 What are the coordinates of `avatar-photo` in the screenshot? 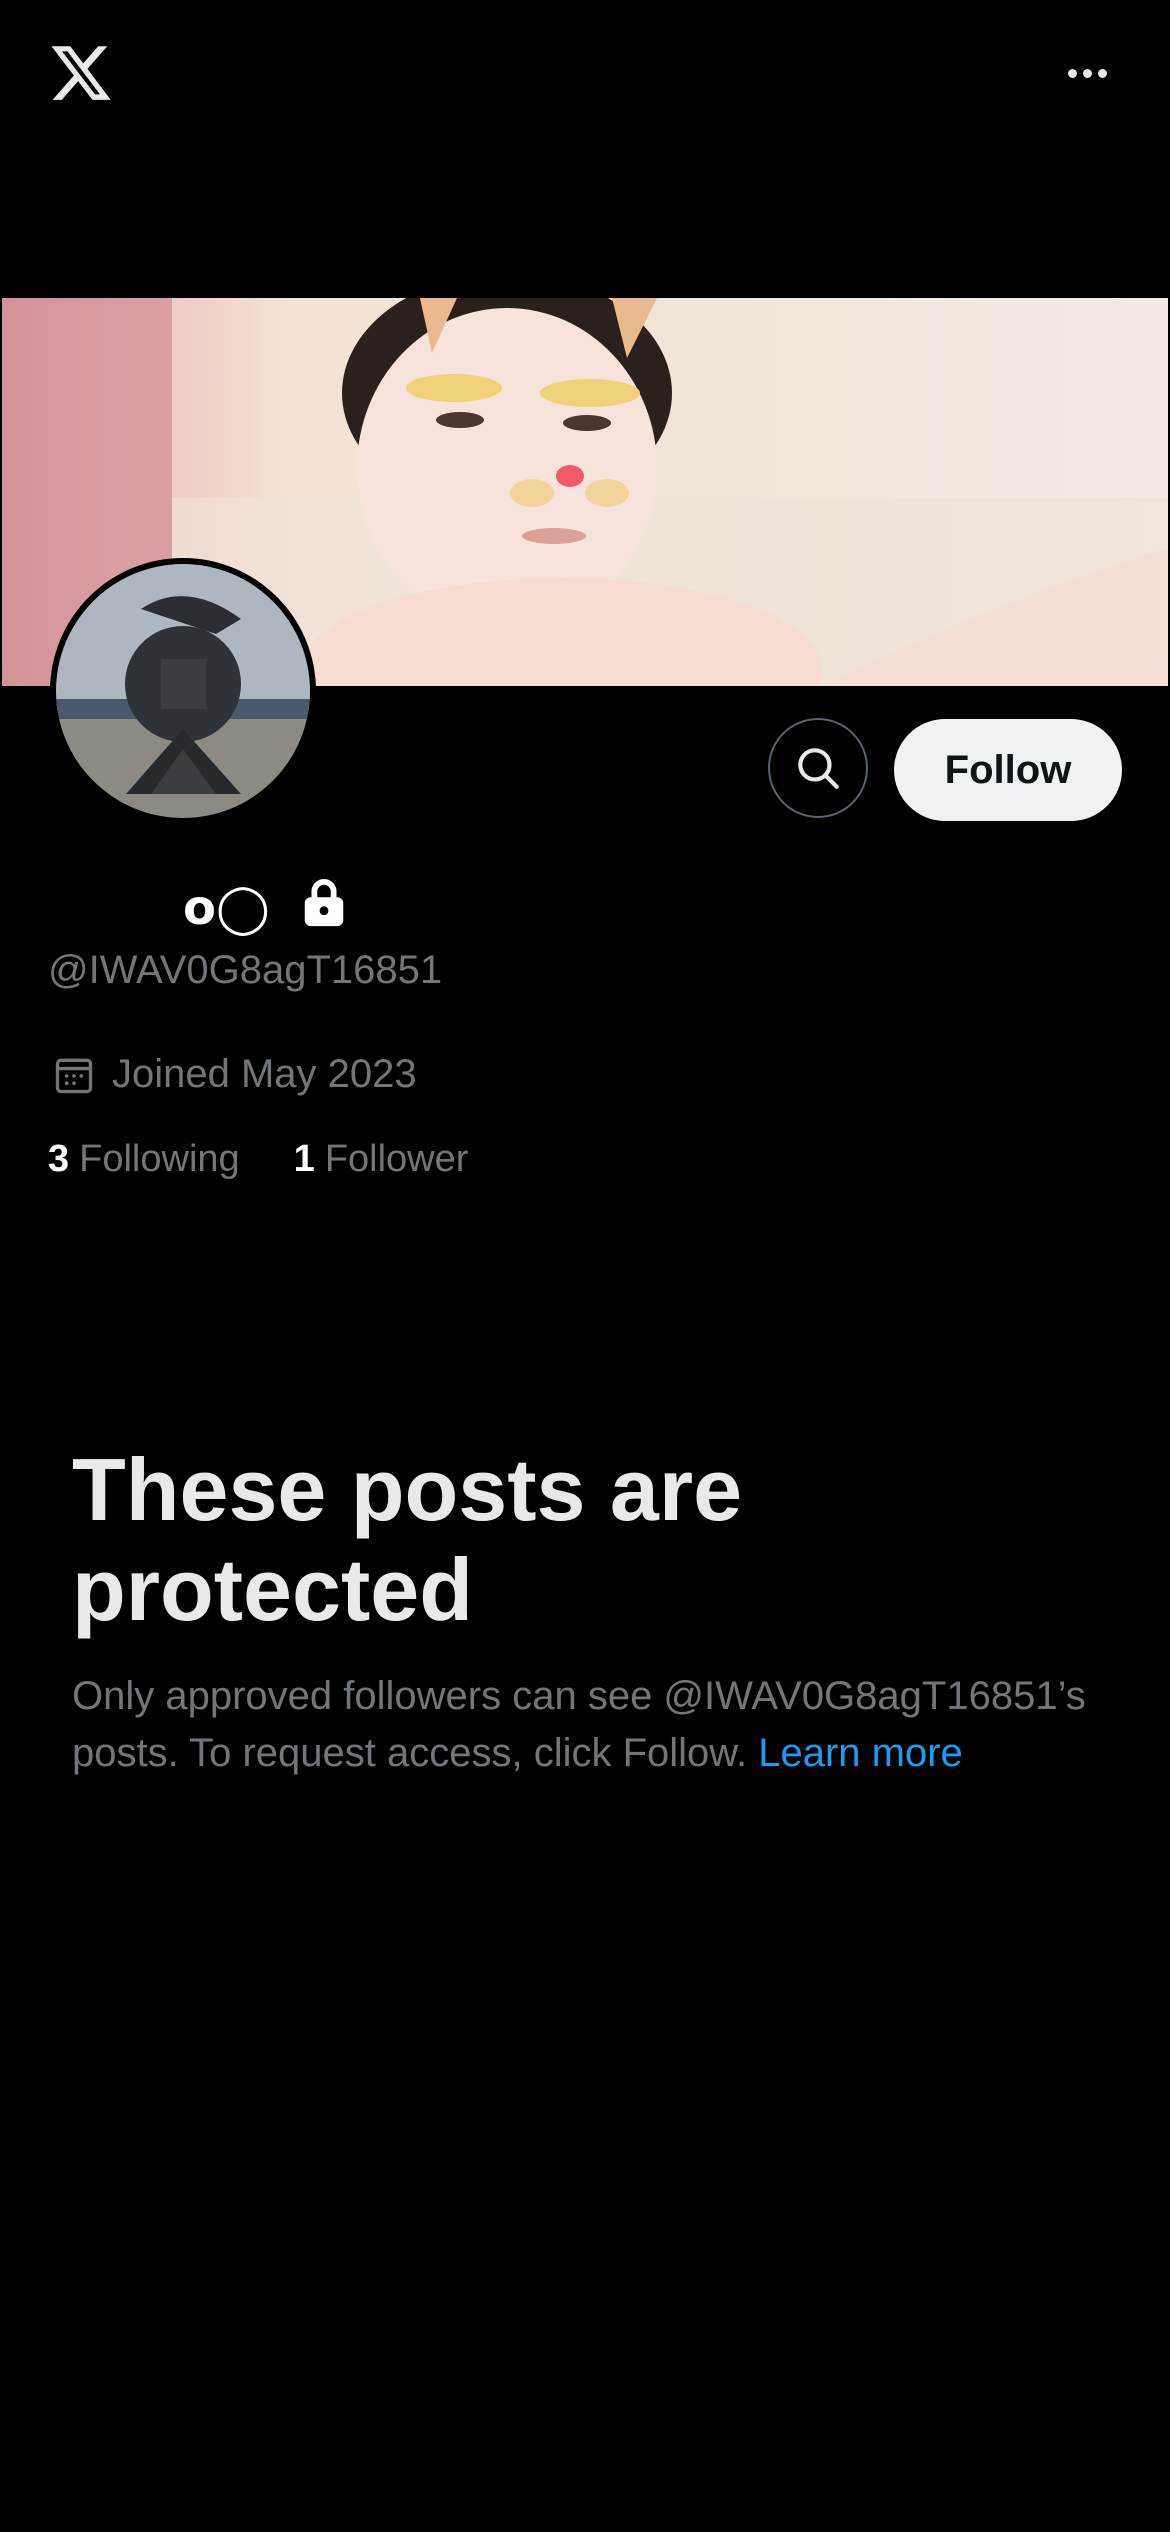 It's located at (183, 691).